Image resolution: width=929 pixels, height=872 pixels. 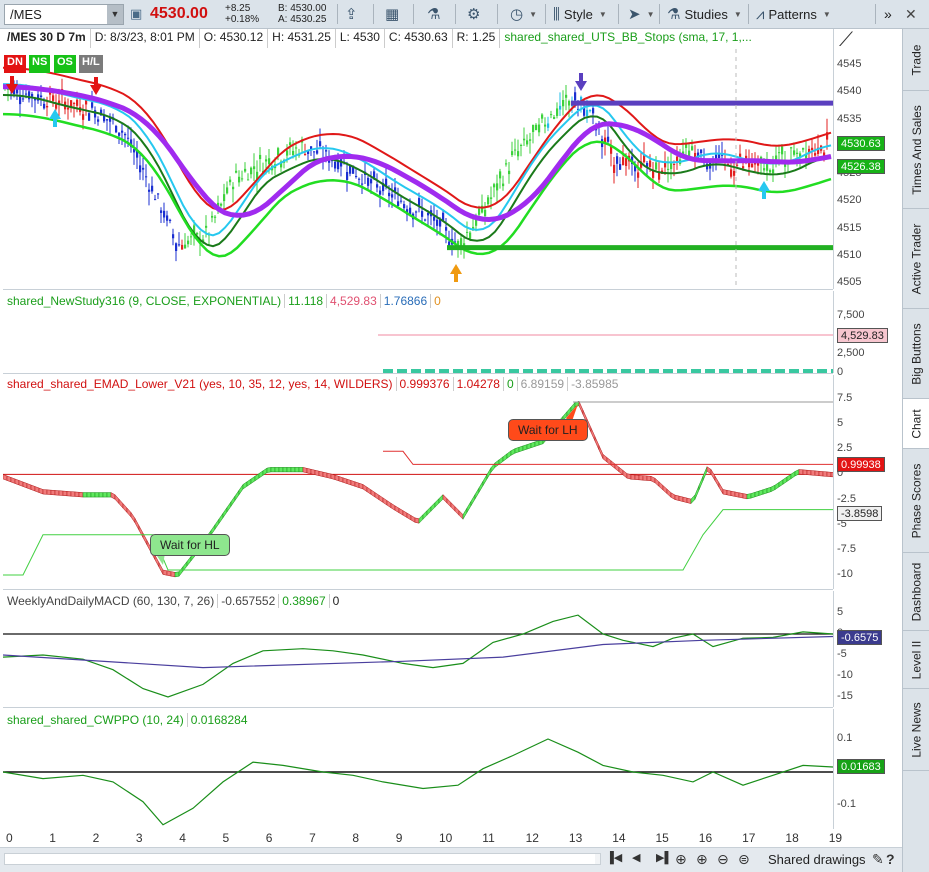 I want to click on axis-tick: 5, so click(x=840, y=423).